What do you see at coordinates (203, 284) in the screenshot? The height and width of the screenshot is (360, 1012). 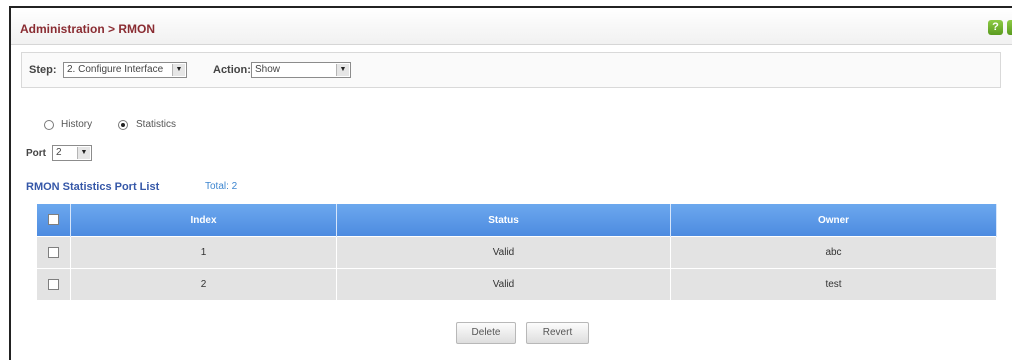 I see `index-cell: 2` at bounding box center [203, 284].